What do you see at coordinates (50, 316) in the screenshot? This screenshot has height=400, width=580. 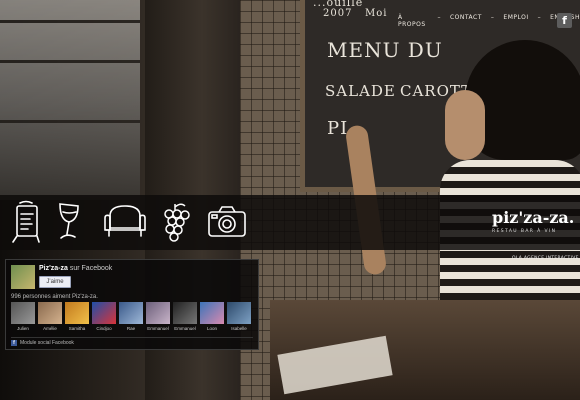 I see `fan-item: Amélie` at bounding box center [50, 316].